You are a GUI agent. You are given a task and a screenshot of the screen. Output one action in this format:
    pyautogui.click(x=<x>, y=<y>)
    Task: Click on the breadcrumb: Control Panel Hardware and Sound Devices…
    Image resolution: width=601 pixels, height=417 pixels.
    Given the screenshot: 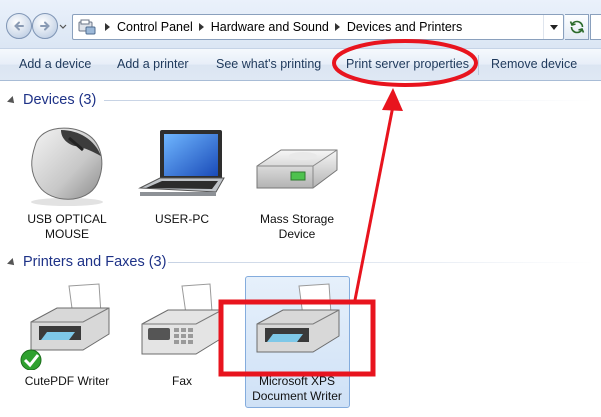 What is the action you would take?
    pyautogui.click(x=280, y=27)
    